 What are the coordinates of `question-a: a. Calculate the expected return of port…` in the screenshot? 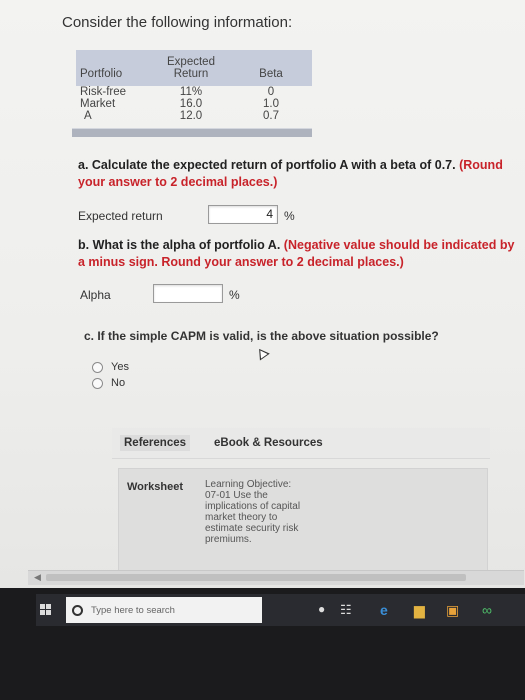 It's located at (290, 173).